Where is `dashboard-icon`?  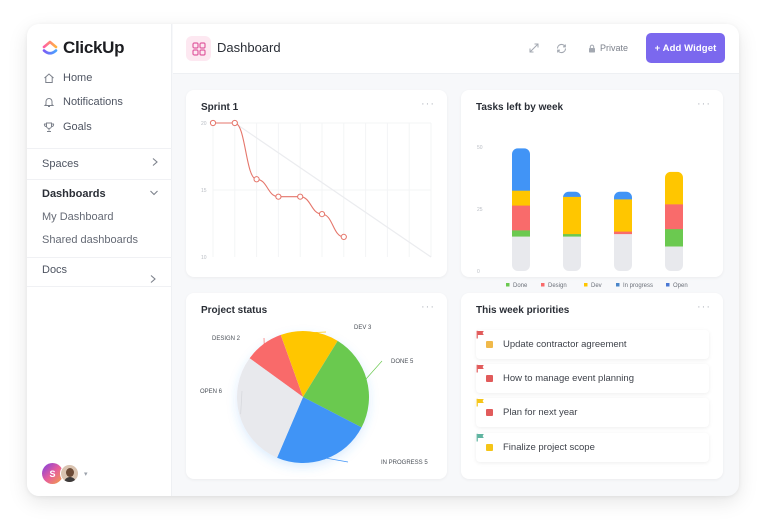 dashboard-icon is located at coordinates (198, 48).